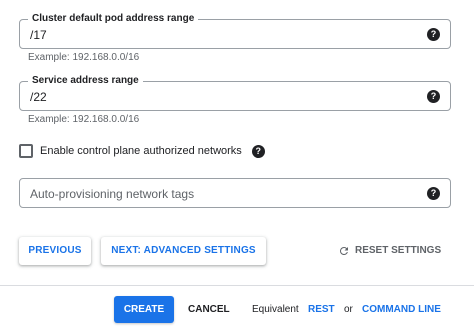  I want to click on command-line-link: COMMAND LINE, so click(401, 309).